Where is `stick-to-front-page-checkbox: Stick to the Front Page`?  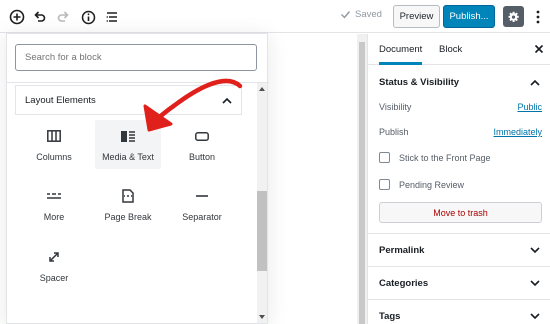
stick-to-front-page-checkbox: Stick to the Front Page is located at coordinates (435, 157).